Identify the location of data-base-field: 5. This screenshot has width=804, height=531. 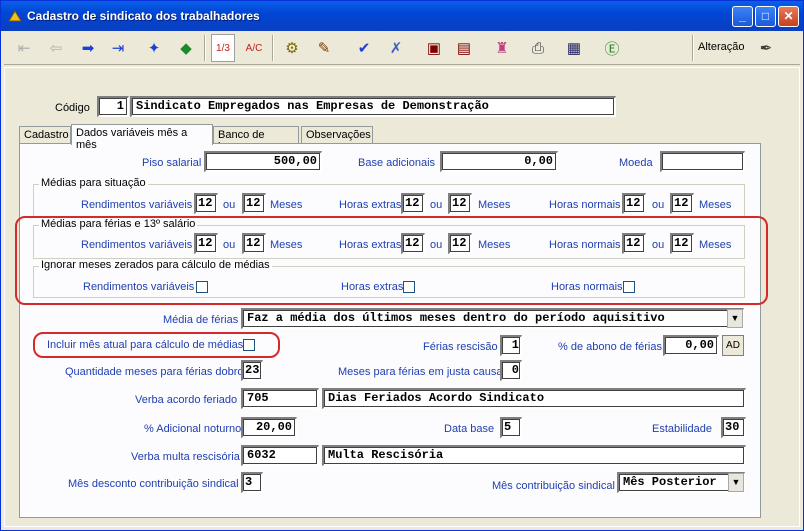
(511, 427).